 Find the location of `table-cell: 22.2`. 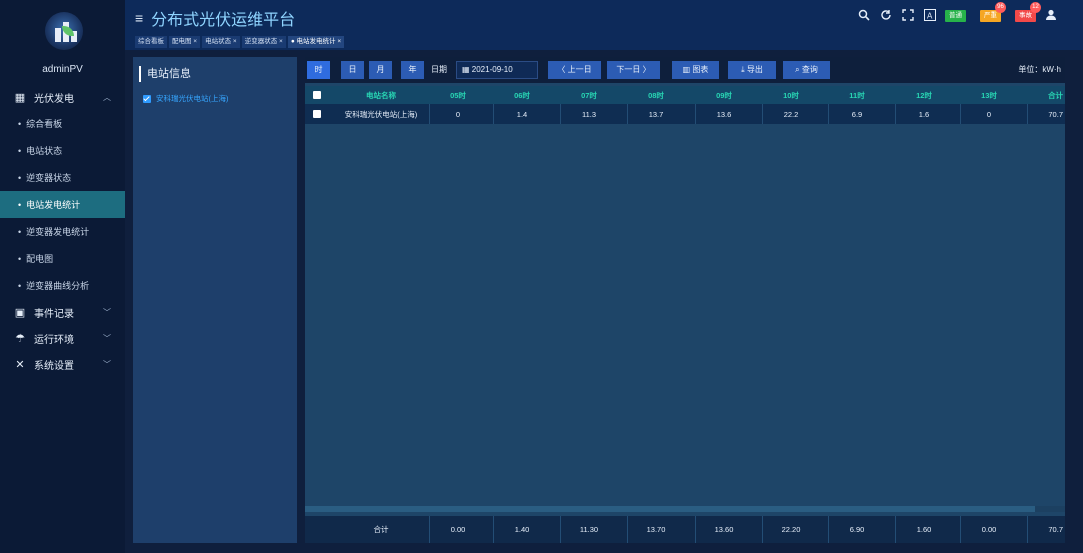

table-cell: 22.2 is located at coordinates (791, 114).